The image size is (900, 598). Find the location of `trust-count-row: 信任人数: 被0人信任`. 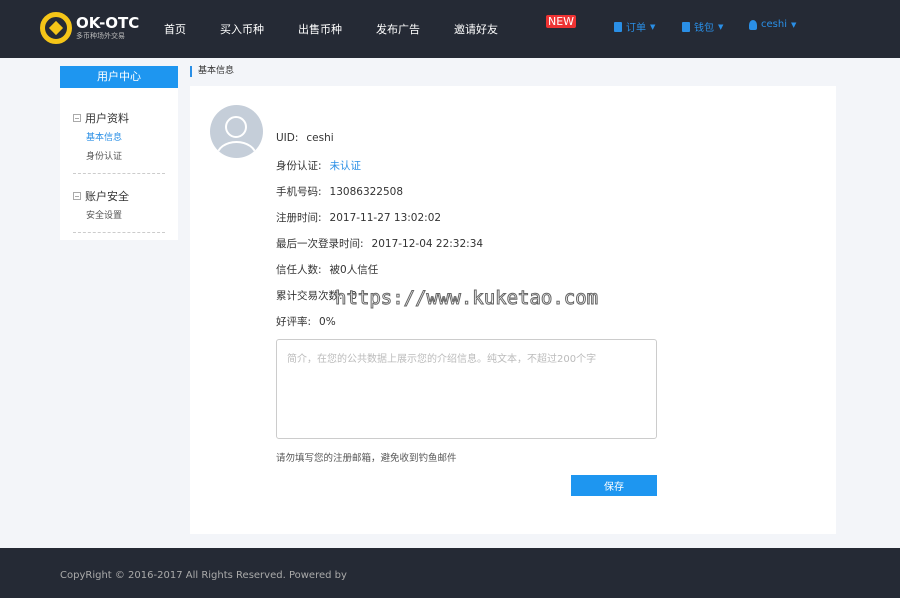

trust-count-row: 信任人数: 被0人信任 is located at coordinates (327, 269).